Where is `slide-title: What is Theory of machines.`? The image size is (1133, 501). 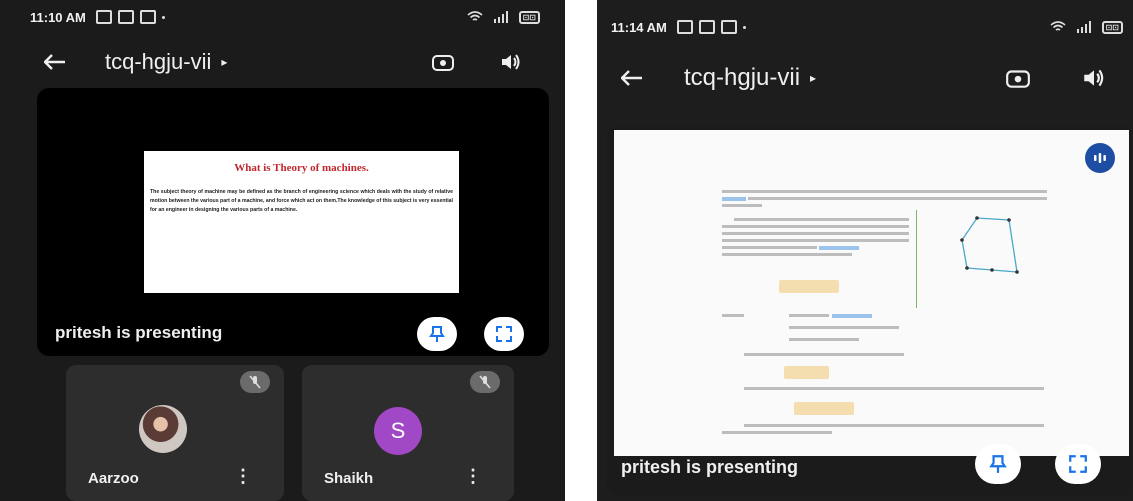
slide-title: What is Theory of machines. is located at coordinates (301, 168).